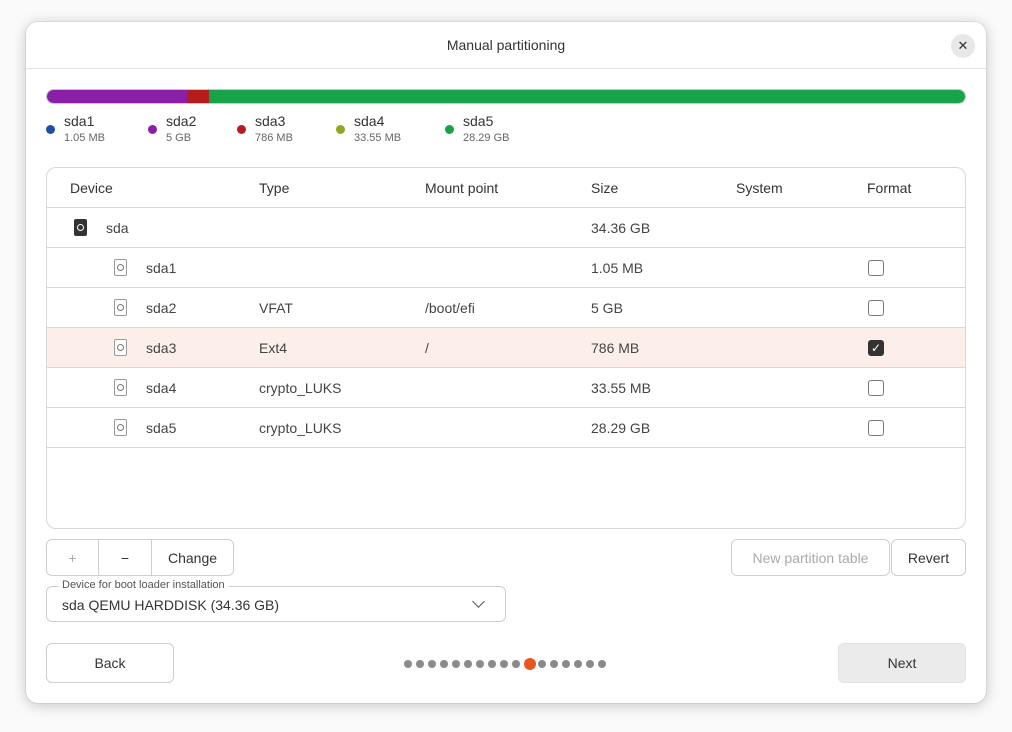 The image size is (1012, 732). I want to click on table-row-sda: sda 34.36 GB, so click(506, 228).